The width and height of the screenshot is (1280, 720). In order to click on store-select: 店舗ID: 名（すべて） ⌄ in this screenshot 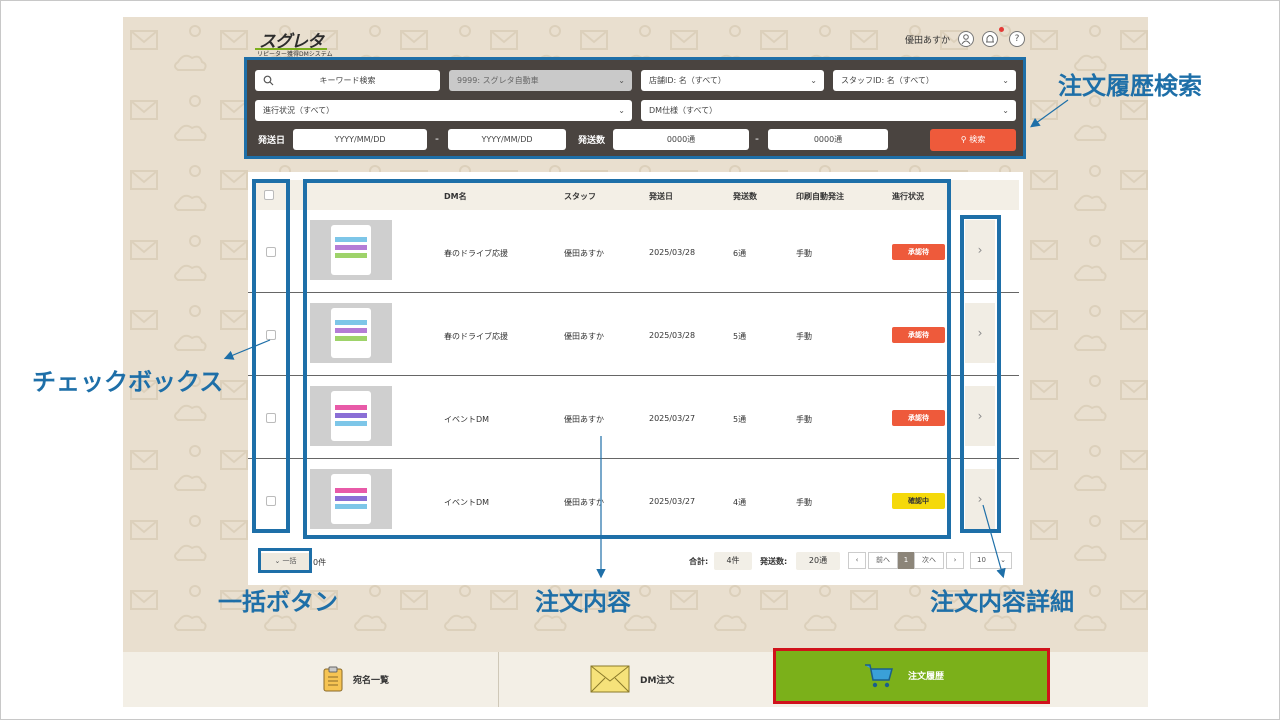, I will do `click(732, 80)`.